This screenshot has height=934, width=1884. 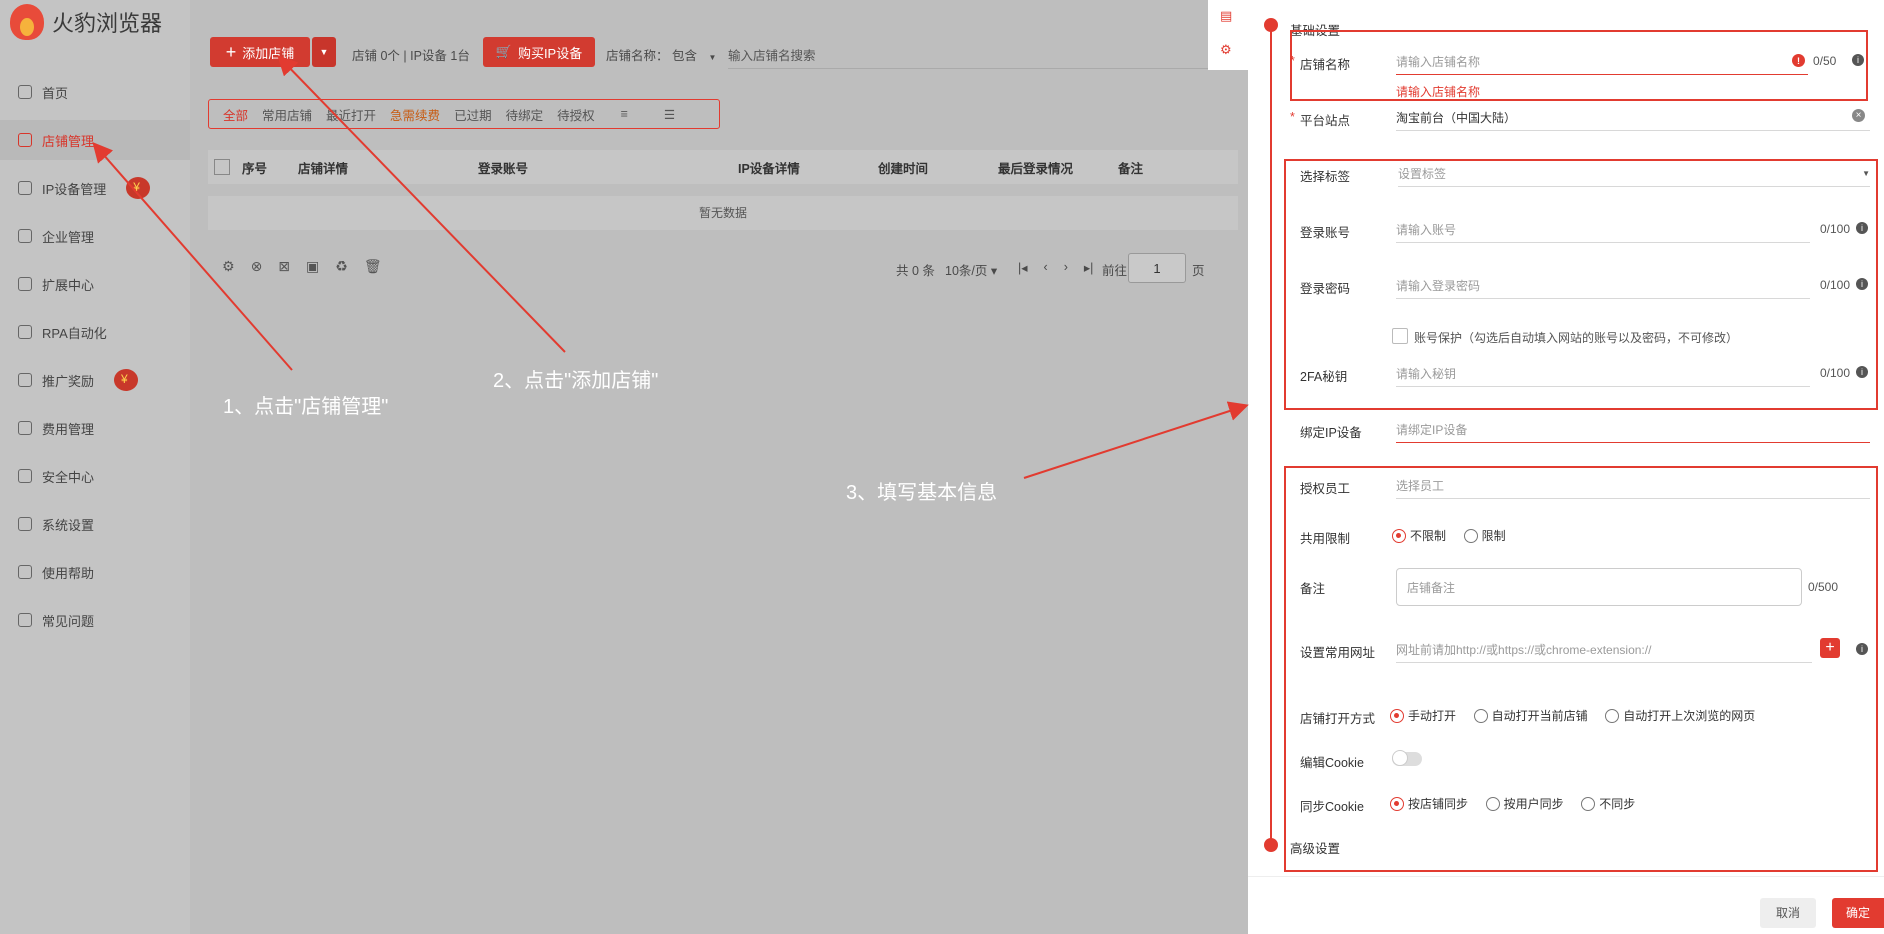 What do you see at coordinates (312, 266) in the screenshot?
I see `window-icon: ▣` at bounding box center [312, 266].